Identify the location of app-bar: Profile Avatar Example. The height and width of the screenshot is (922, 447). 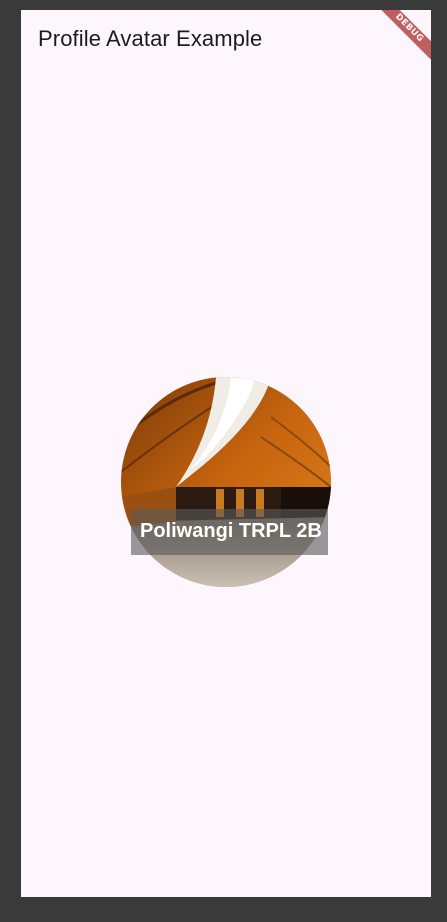
(226, 39).